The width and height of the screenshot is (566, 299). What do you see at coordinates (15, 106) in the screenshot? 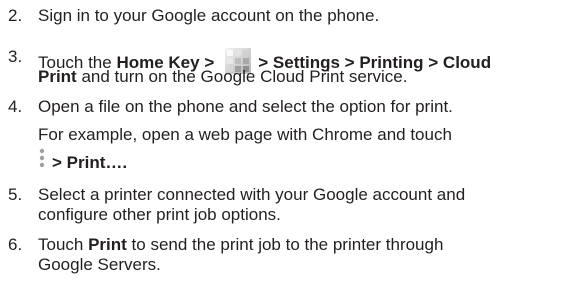
I see `step-number: 4.` at bounding box center [15, 106].